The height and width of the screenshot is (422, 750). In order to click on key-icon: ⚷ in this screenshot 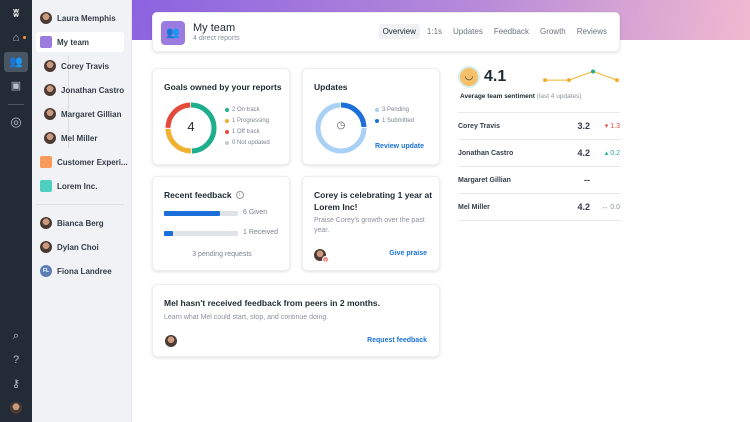, I will do `click(16, 384)`.